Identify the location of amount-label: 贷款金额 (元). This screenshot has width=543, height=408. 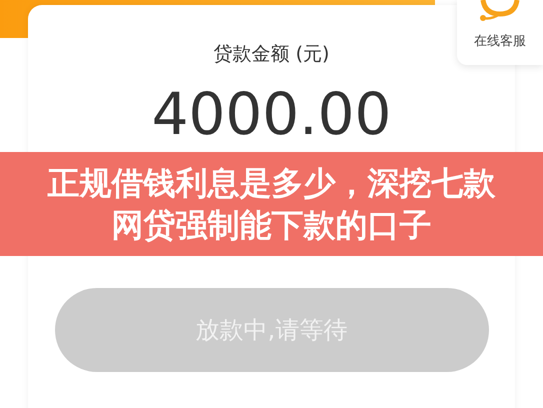
(272, 54).